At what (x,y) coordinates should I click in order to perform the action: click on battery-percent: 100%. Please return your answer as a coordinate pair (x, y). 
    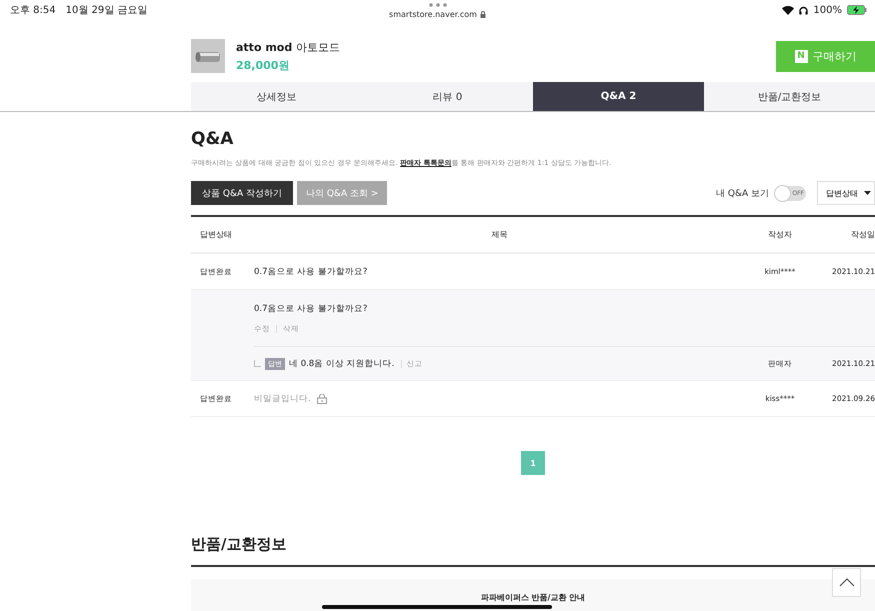
    Looking at the image, I should click on (827, 10).